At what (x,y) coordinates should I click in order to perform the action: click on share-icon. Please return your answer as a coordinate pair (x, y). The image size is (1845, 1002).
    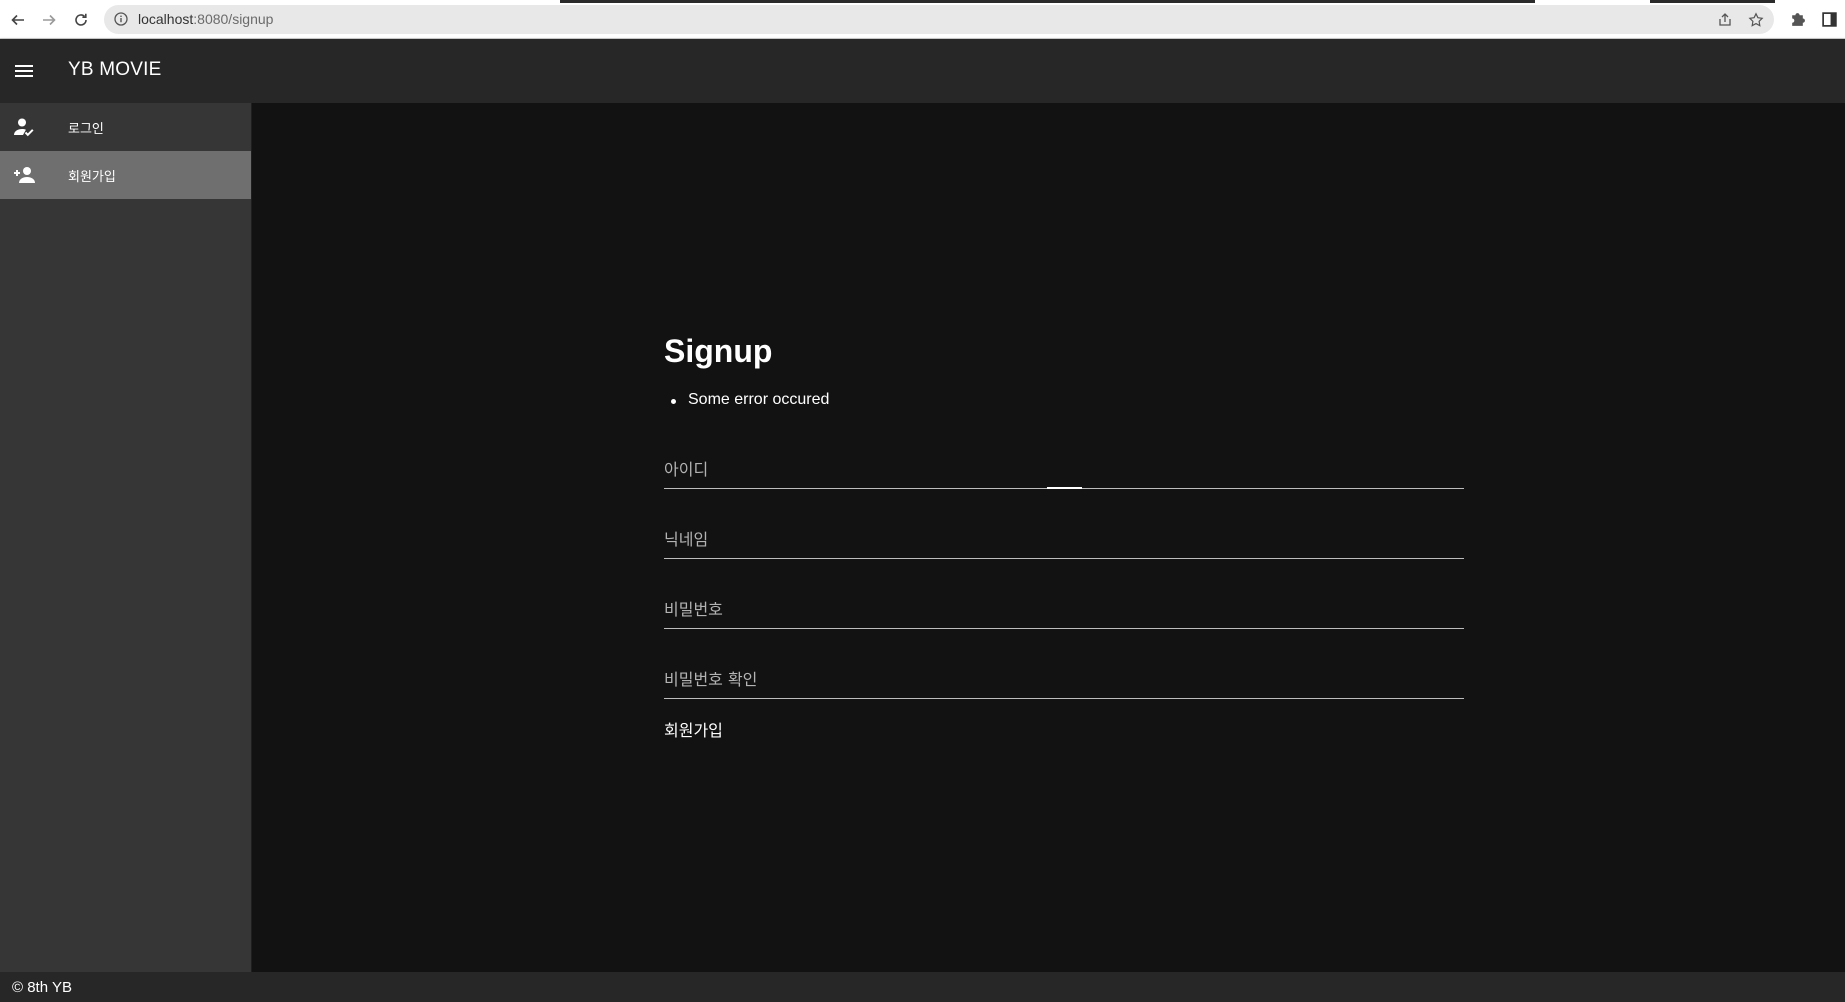
    Looking at the image, I should click on (1725, 20).